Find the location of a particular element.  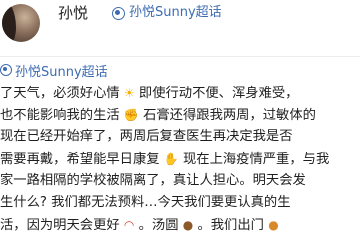

super-topic-link: 孙悦Sunny超话 is located at coordinates (167, 13).